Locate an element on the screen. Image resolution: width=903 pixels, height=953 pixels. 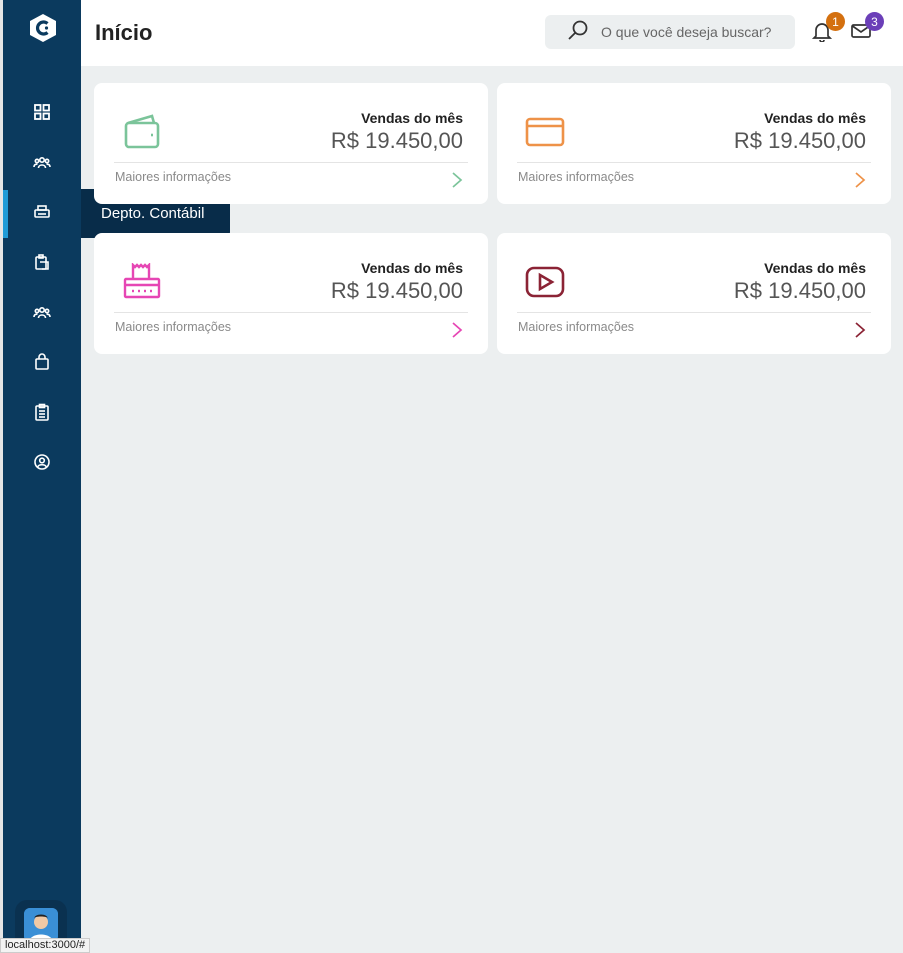
clipboard-list-icon is located at coordinates (42, 414).